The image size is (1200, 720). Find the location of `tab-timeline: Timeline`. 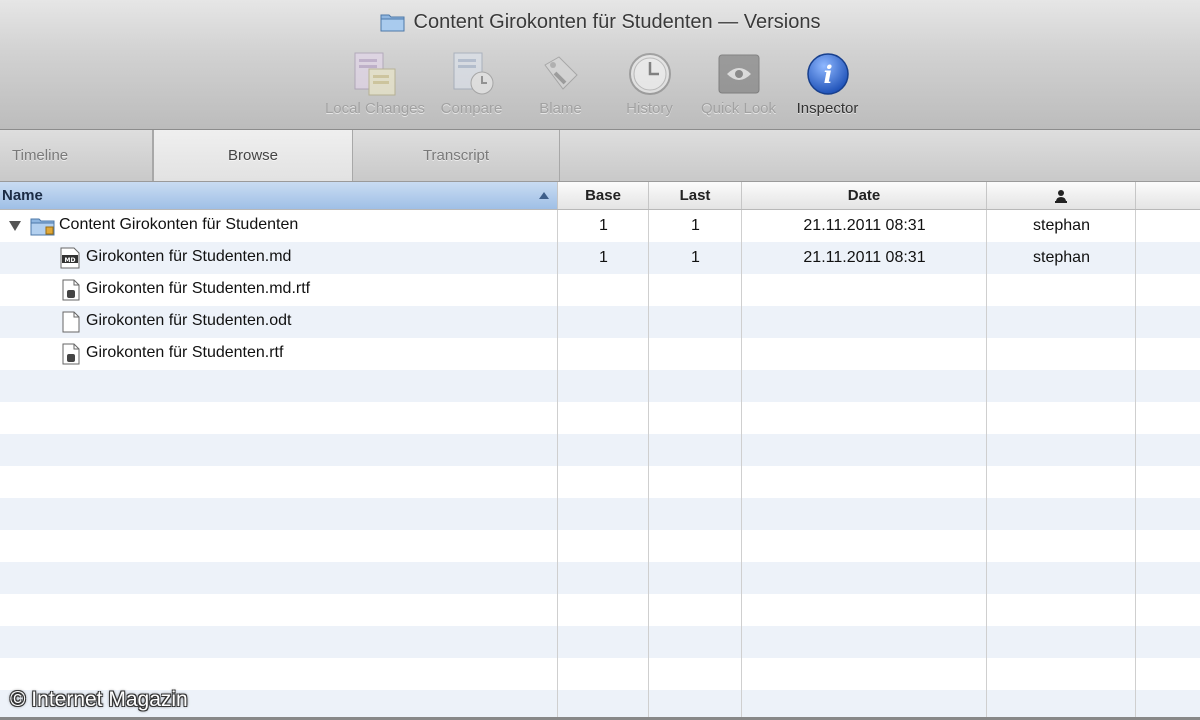

tab-timeline: Timeline is located at coordinates (76, 155).